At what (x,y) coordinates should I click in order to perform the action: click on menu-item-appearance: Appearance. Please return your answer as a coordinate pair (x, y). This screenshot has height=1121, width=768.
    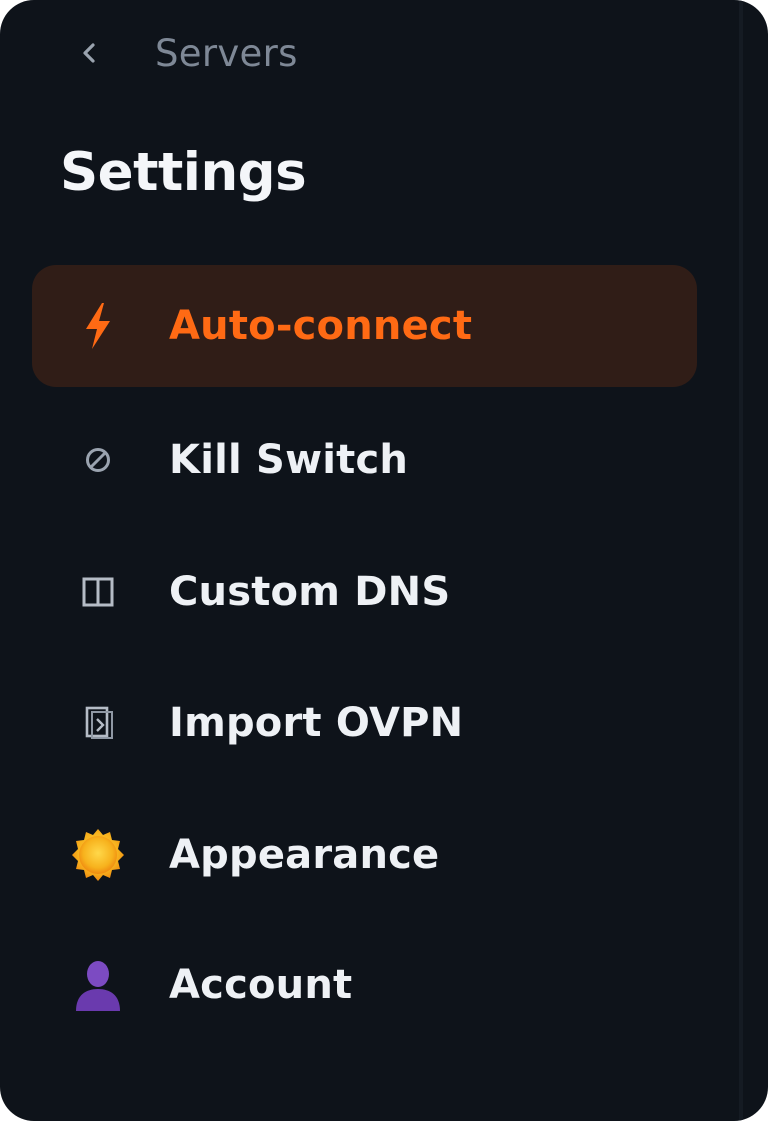
    Looking at the image, I should click on (364, 855).